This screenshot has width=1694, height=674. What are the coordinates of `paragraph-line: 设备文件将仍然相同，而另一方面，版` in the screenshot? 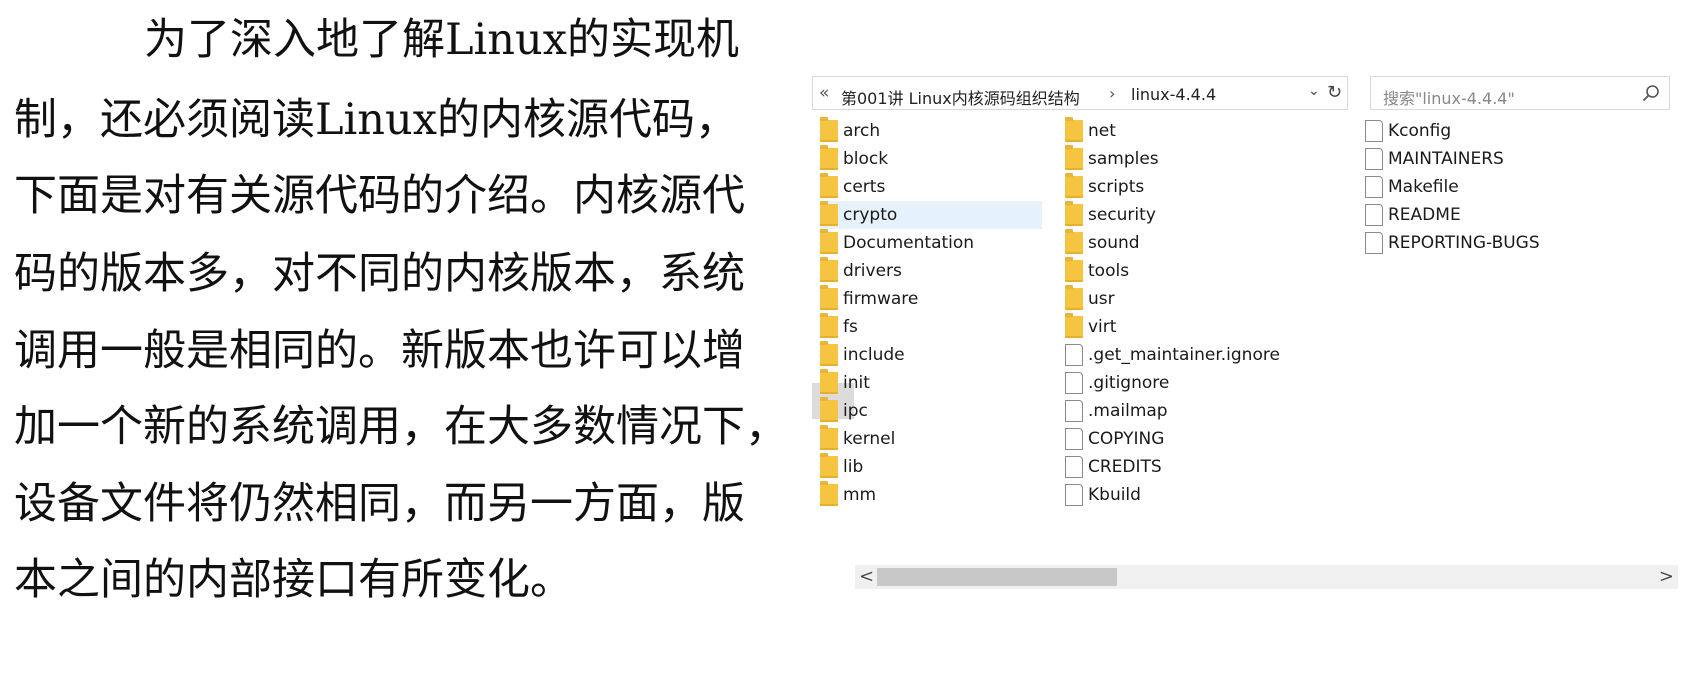 It's located at (379, 504).